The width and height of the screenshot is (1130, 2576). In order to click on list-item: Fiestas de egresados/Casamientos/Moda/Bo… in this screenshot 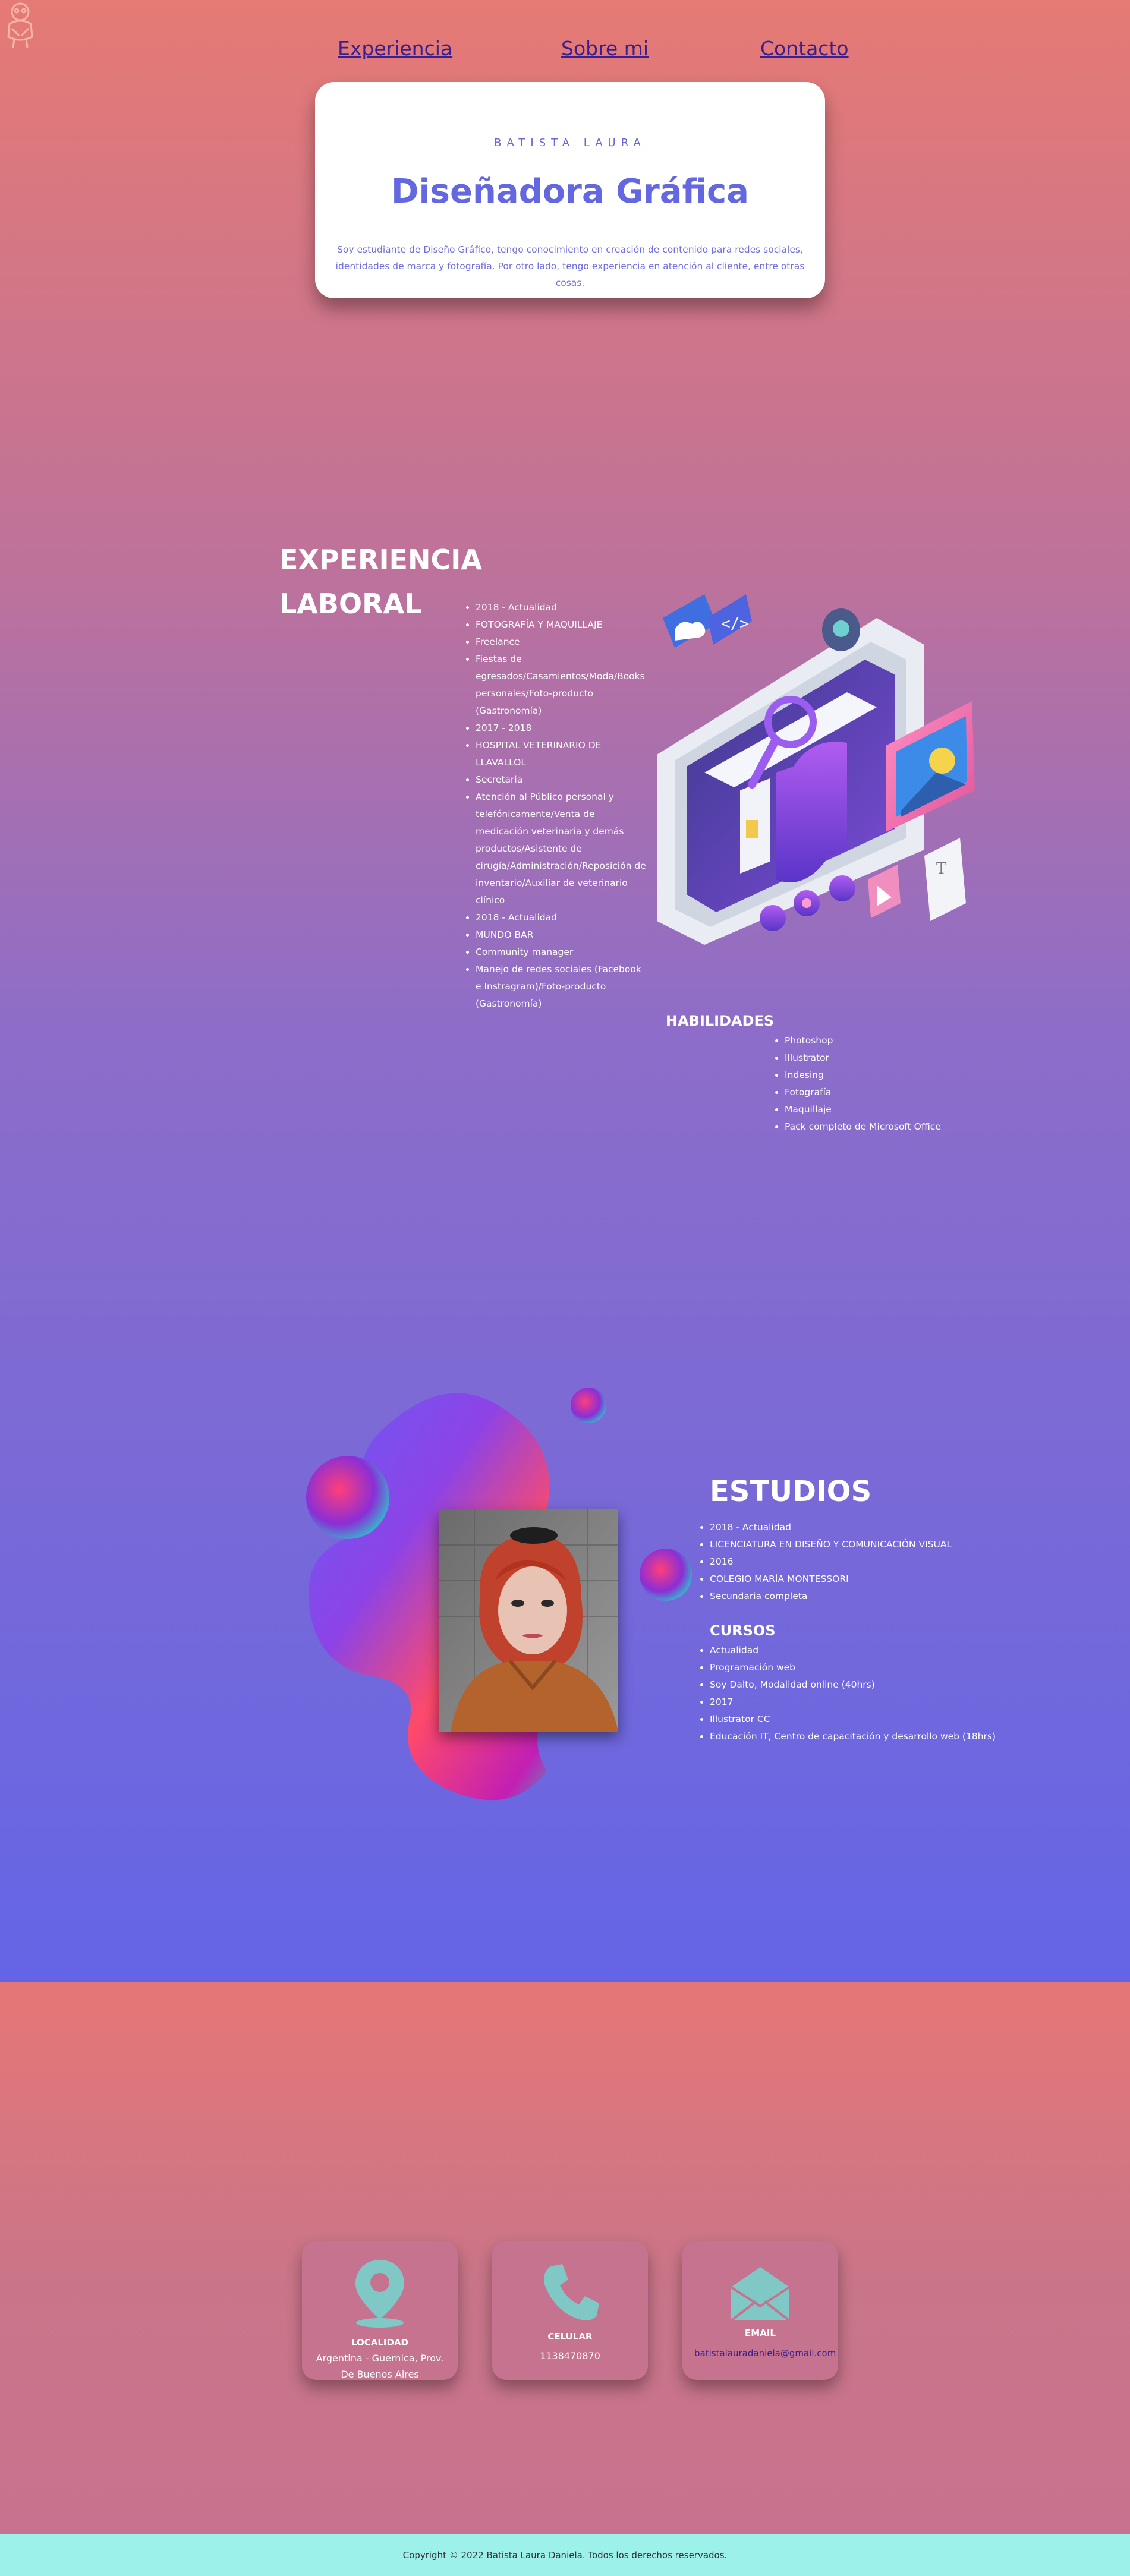, I will do `click(562, 685)`.